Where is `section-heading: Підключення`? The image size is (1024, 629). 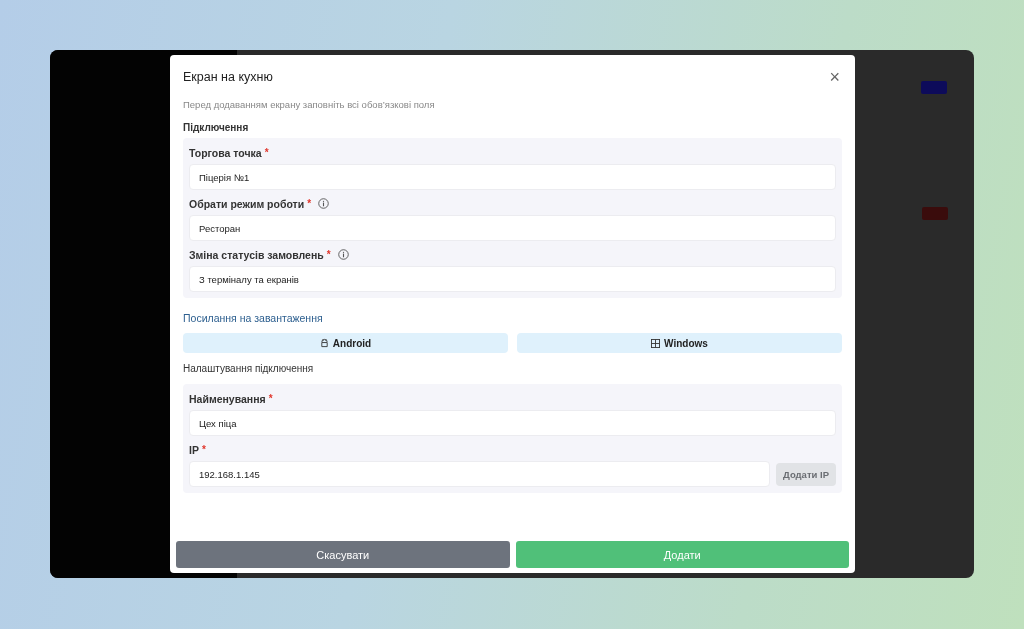 section-heading: Підключення is located at coordinates (216, 127).